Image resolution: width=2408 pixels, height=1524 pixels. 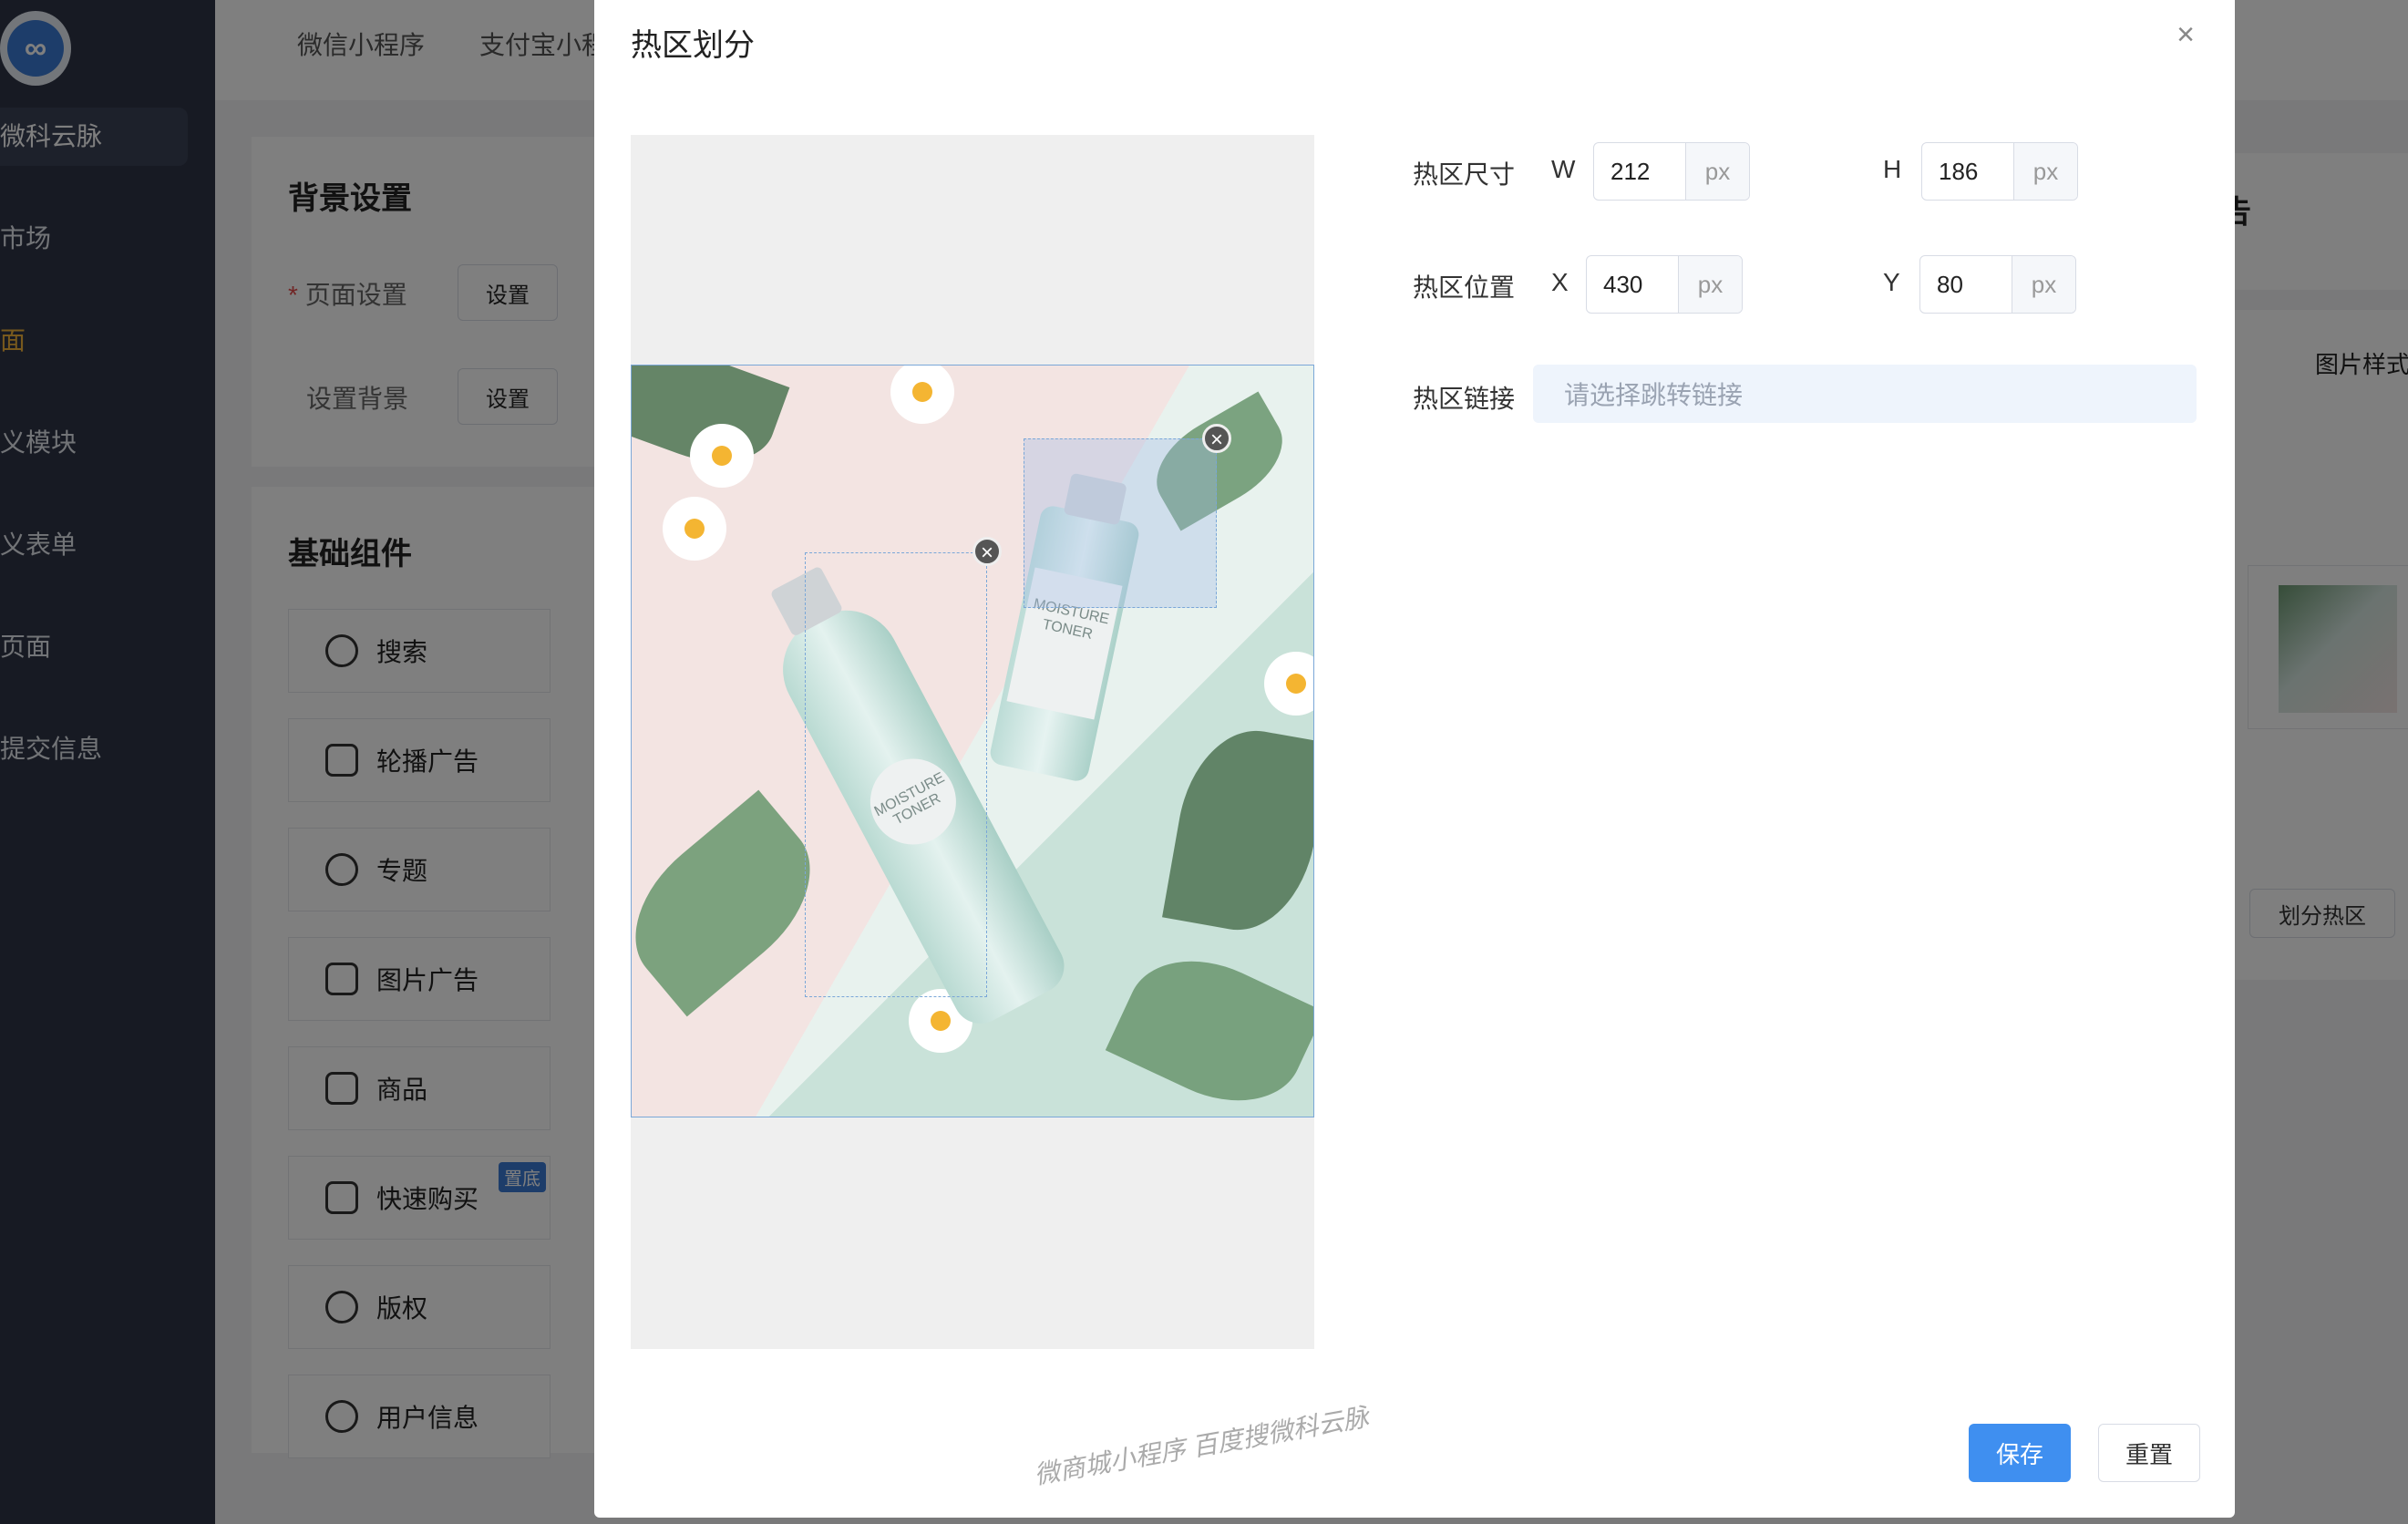 I want to click on hotzone-position-label: 热区位置, so click(x=1465, y=287).